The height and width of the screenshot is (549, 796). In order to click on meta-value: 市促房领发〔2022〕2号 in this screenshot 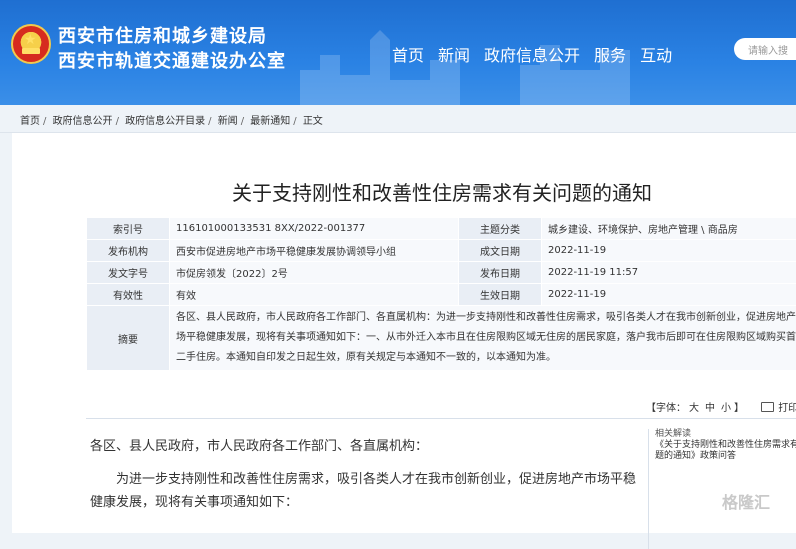, I will do `click(314, 273)`.